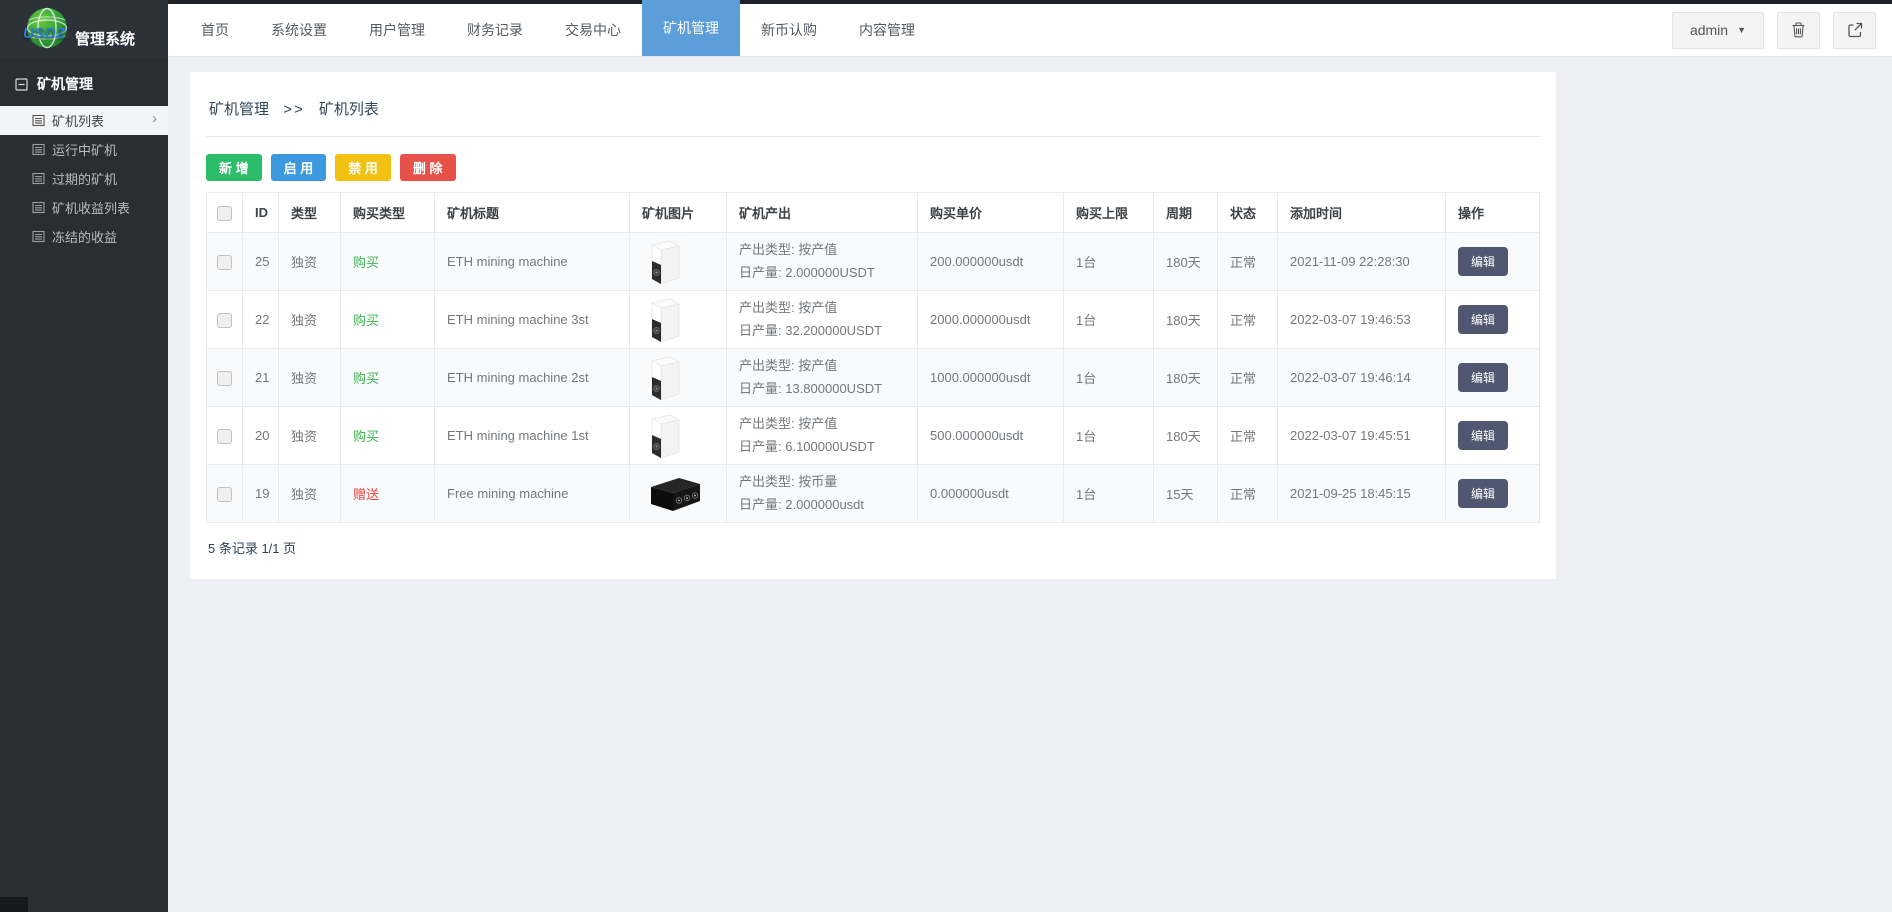  Describe the element at coordinates (387, 377) in the screenshot. I see `cell-buy-type: 购买` at that location.